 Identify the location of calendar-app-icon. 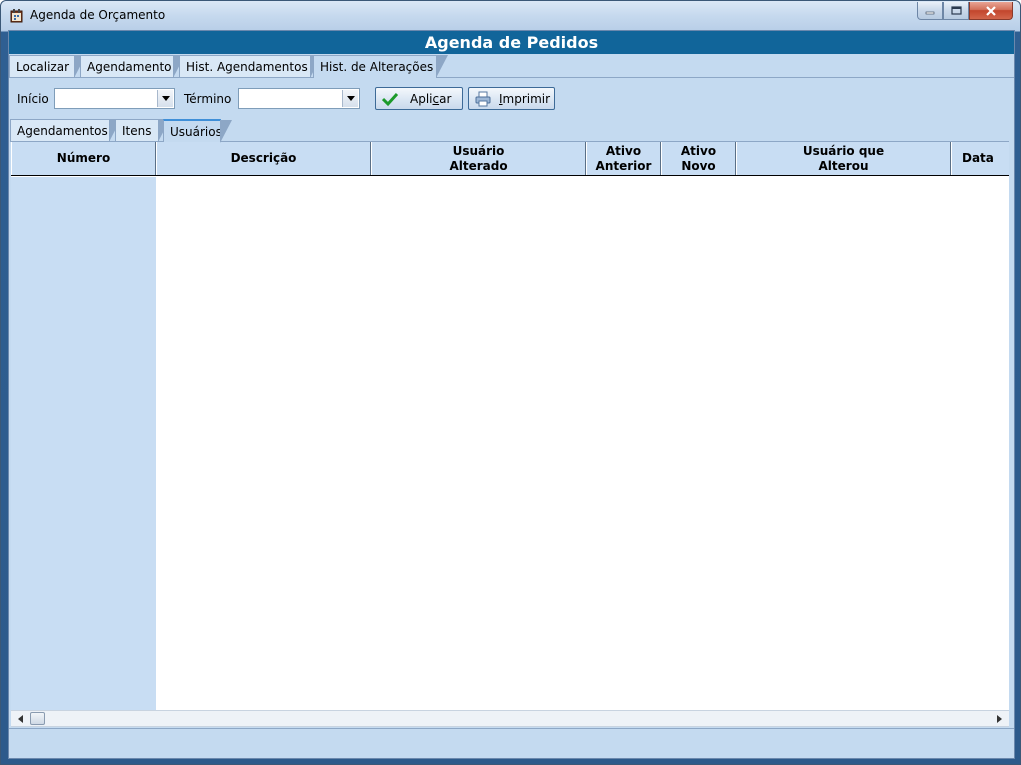
(16, 16).